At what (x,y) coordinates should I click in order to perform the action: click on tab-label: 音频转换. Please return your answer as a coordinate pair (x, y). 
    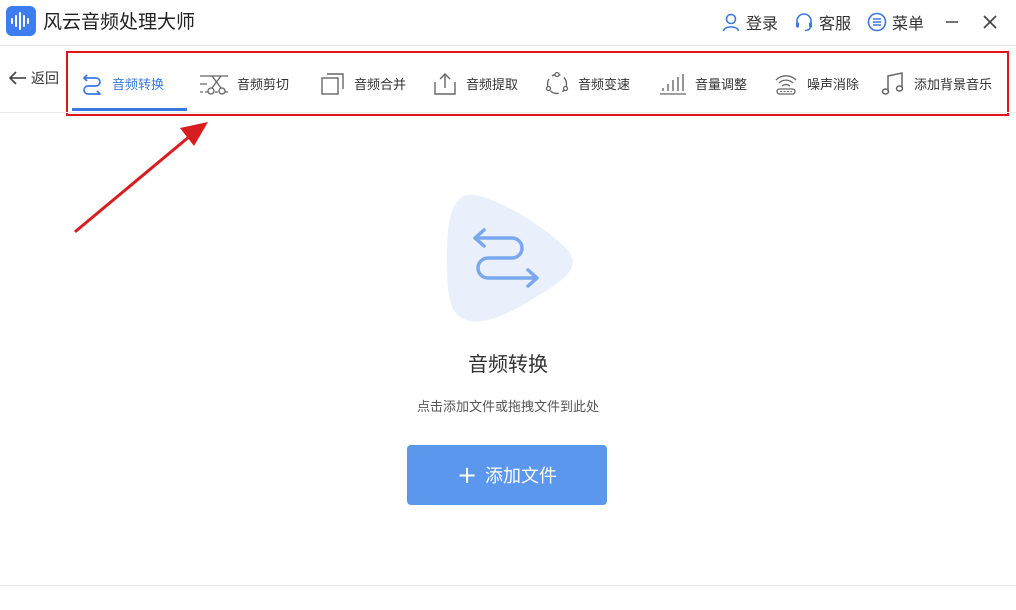
    Looking at the image, I should click on (138, 85).